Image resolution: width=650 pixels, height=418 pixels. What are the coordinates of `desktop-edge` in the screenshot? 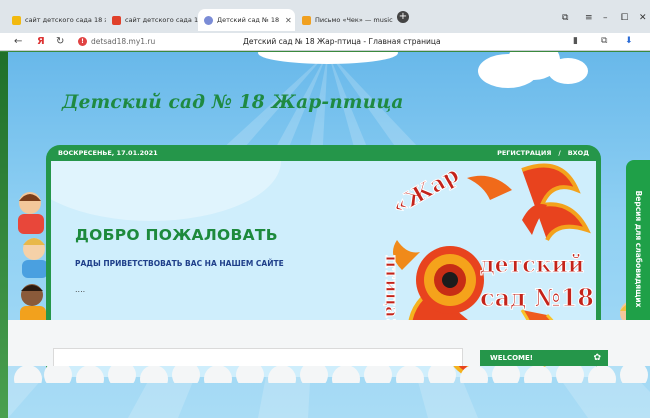 It's located at (4, 235).